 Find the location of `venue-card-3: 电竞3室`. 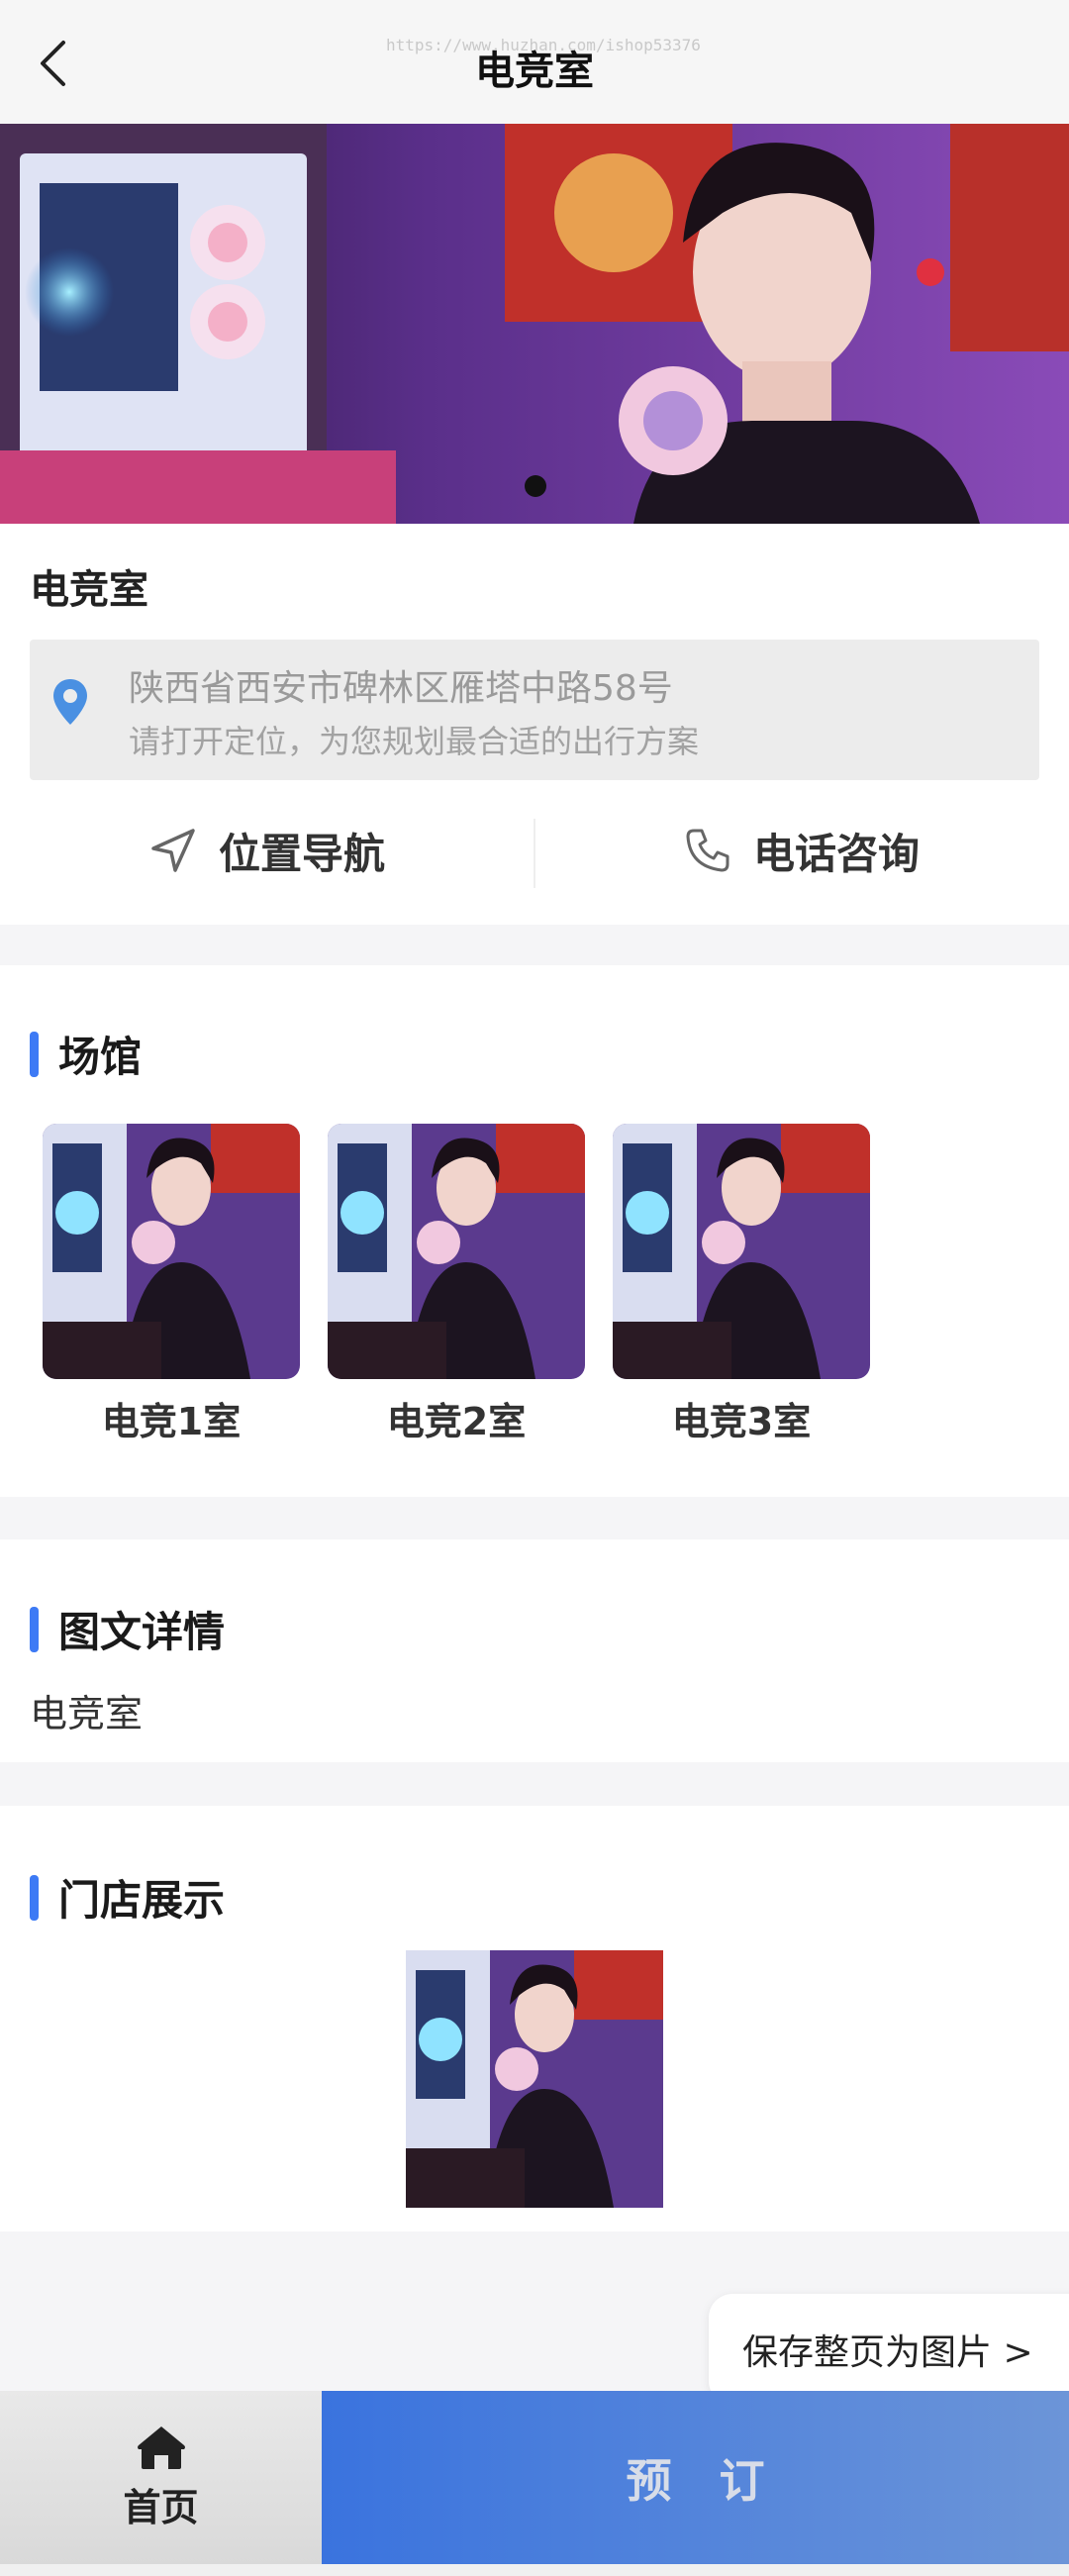

venue-card-3: 电竞3室 is located at coordinates (741, 1284).